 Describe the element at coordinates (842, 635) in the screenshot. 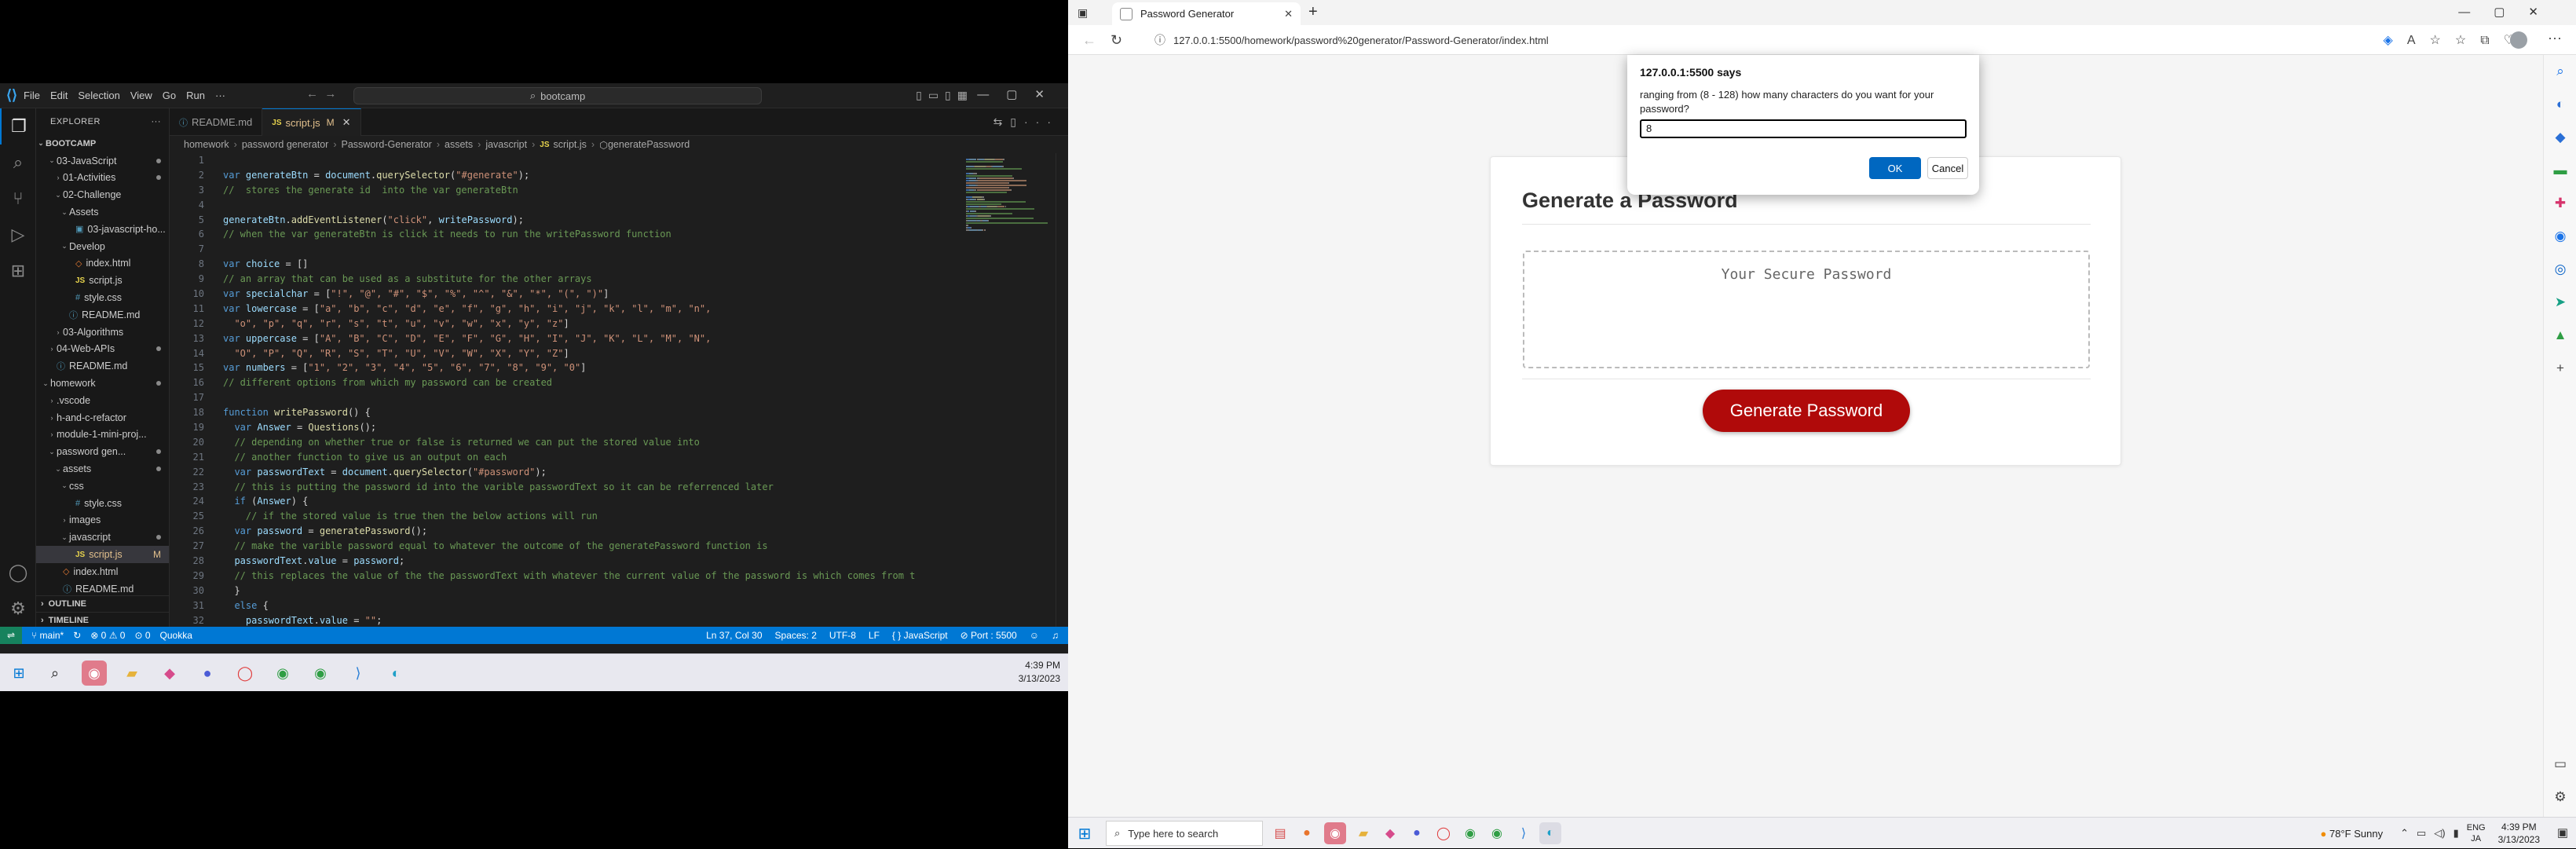

I see `encoding: UTF-8` at that location.